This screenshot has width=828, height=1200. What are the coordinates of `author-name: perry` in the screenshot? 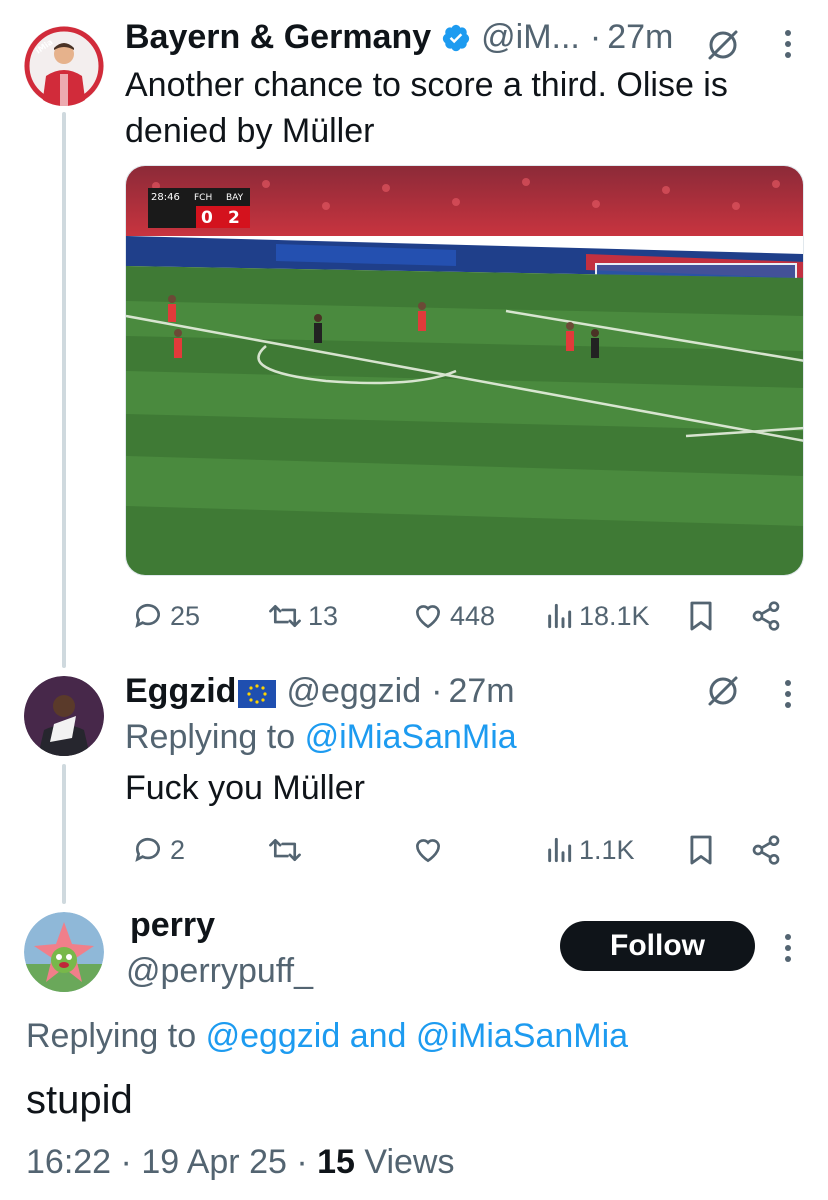 It's located at (172, 925).